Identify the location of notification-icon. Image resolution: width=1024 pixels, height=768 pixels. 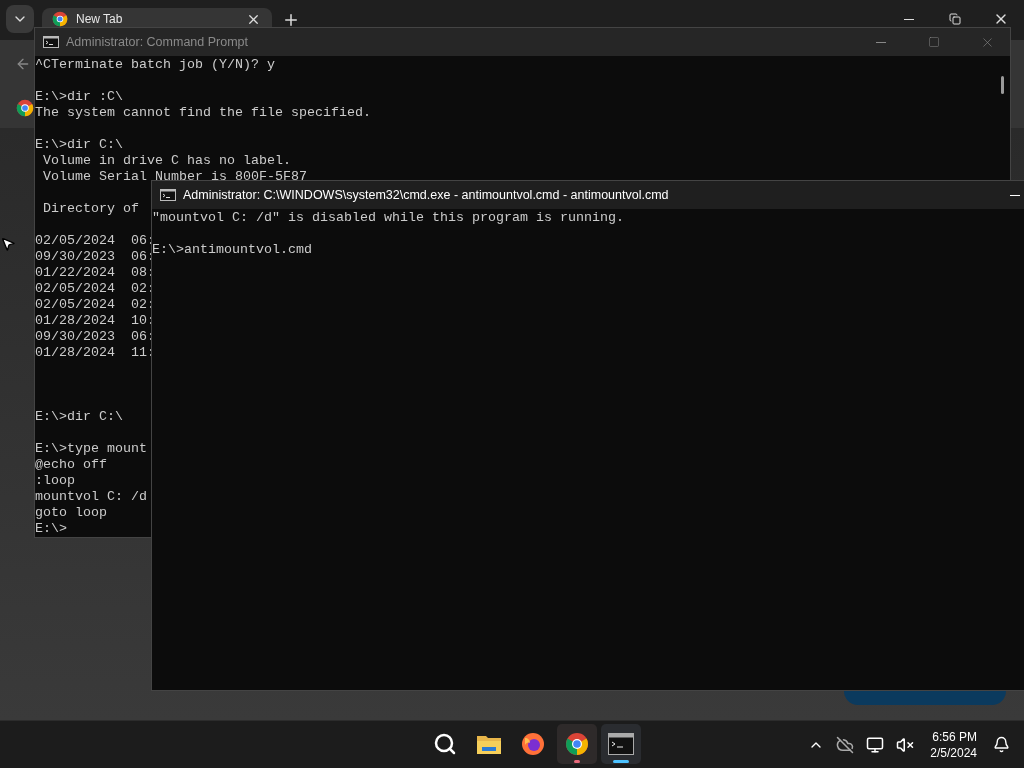
(1001, 744).